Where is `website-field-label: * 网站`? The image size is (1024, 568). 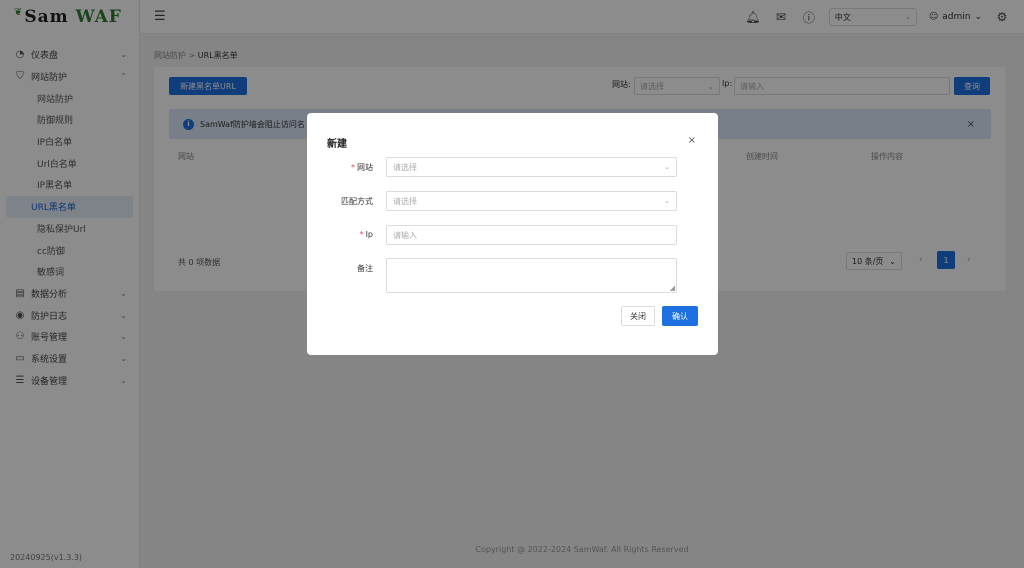 website-field-label: * 网站 is located at coordinates (340, 167).